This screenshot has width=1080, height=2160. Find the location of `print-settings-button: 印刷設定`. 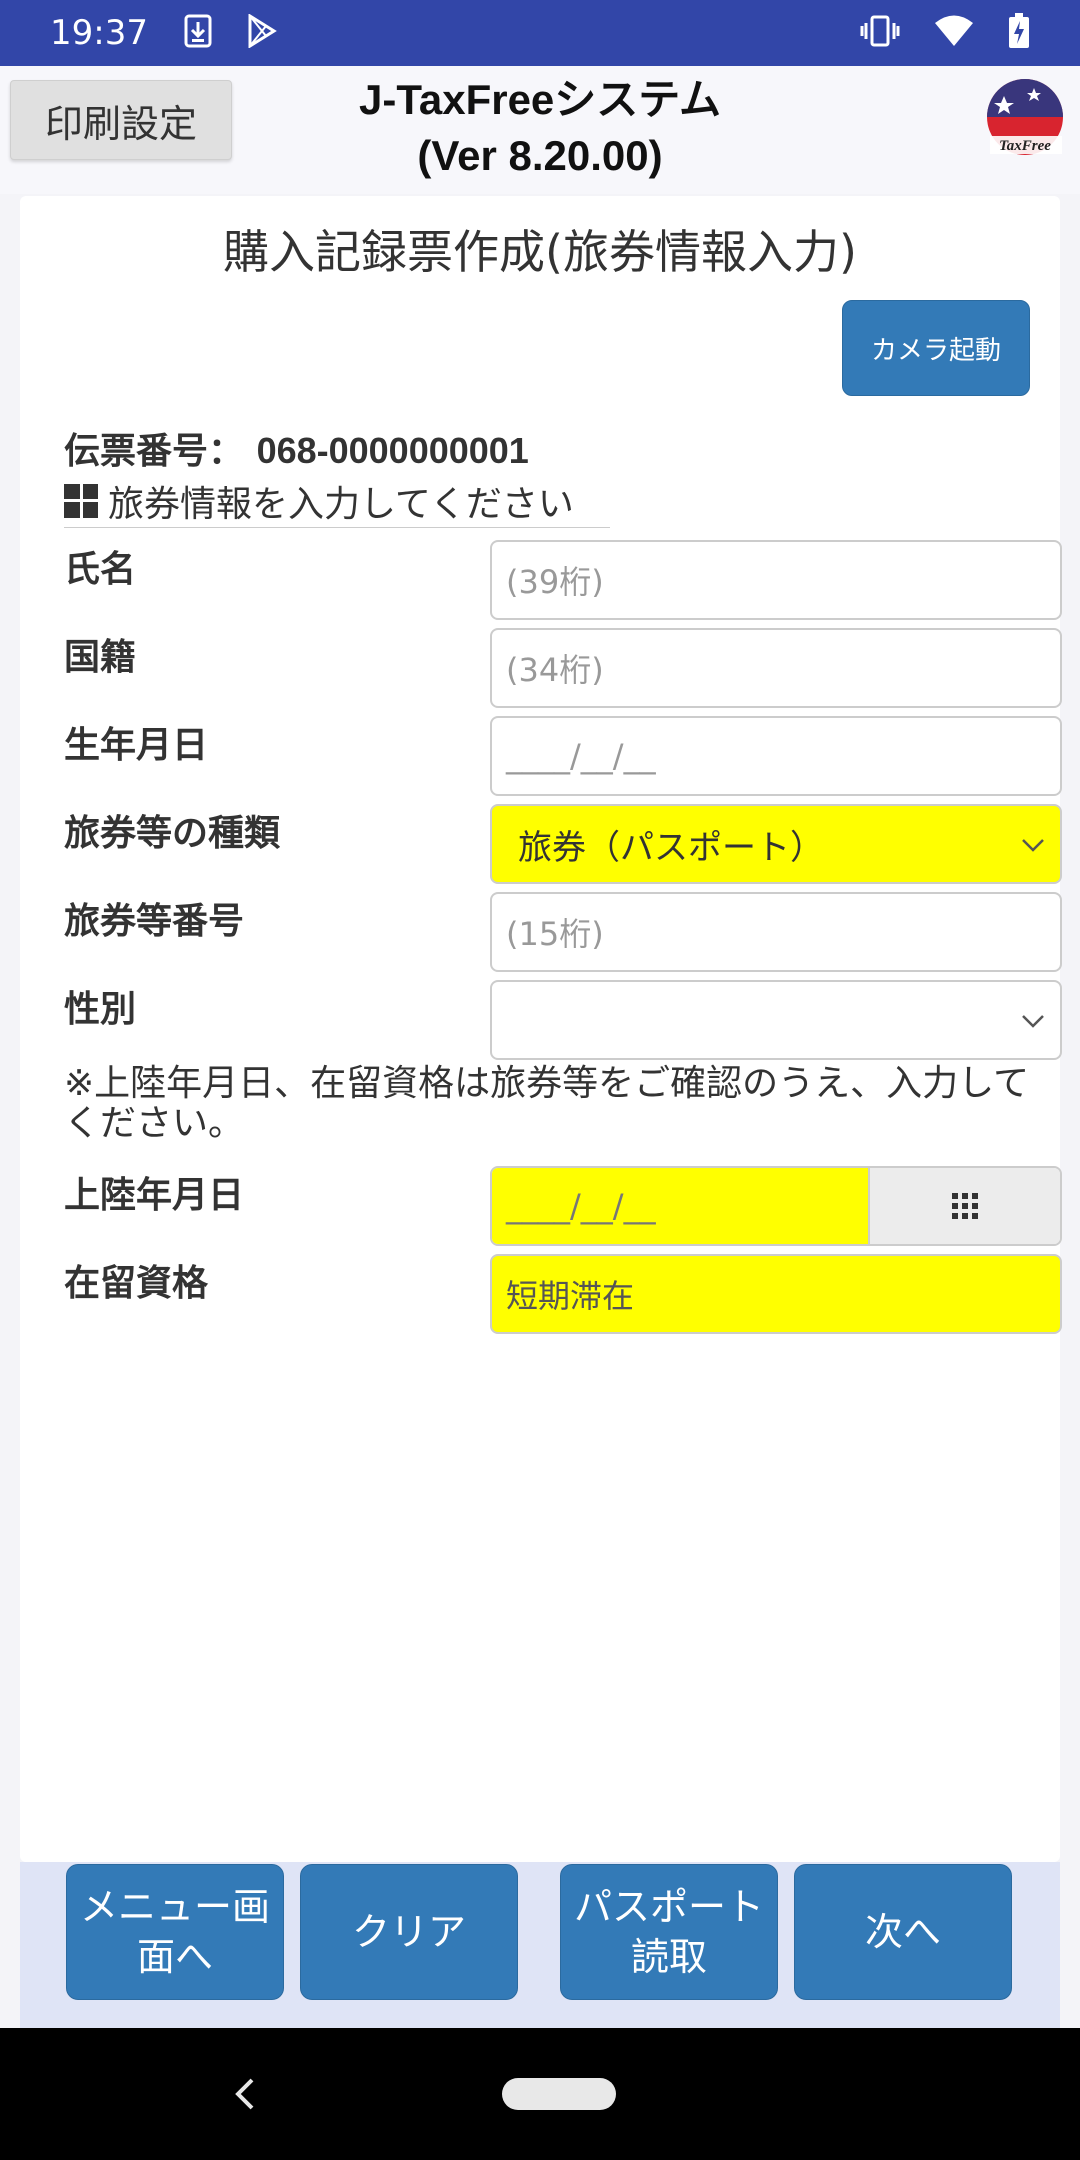

print-settings-button: 印刷設定 is located at coordinates (121, 120).